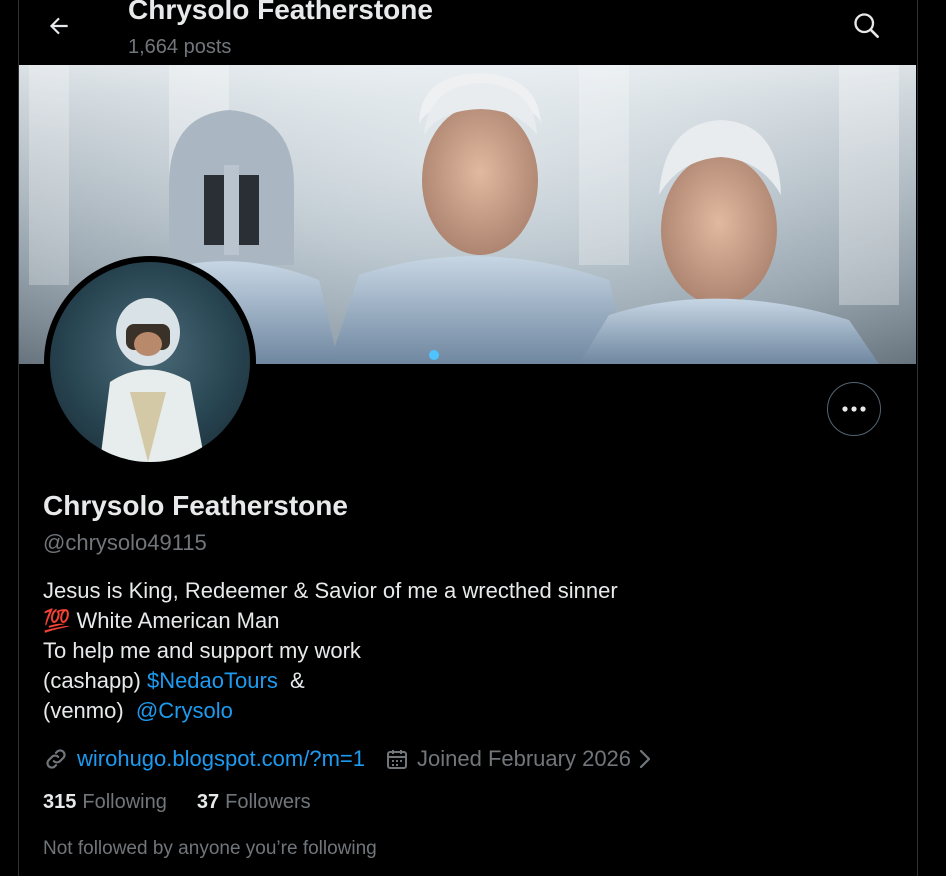 This screenshot has width=946, height=876. What do you see at coordinates (208, 802) in the screenshot?
I see `followers-count: 37` at bounding box center [208, 802].